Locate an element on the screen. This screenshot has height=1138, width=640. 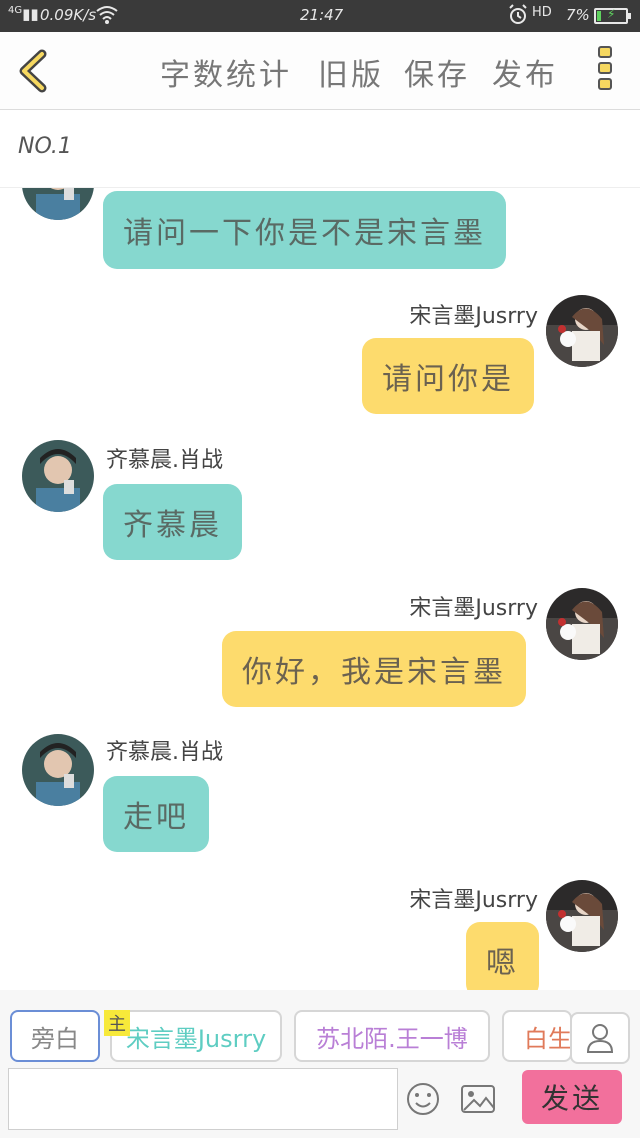
alarm-icon is located at coordinates (518, 17).